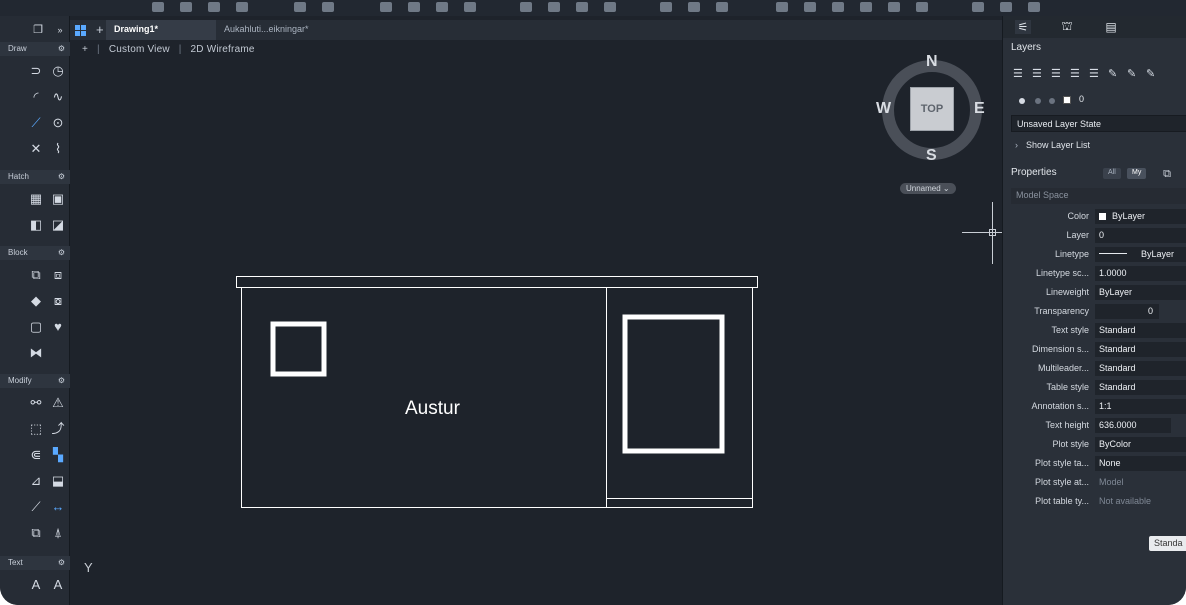  What do you see at coordinates (1057, 74) in the screenshot?
I see `layer-match-icon: ☰` at bounding box center [1057, 74].